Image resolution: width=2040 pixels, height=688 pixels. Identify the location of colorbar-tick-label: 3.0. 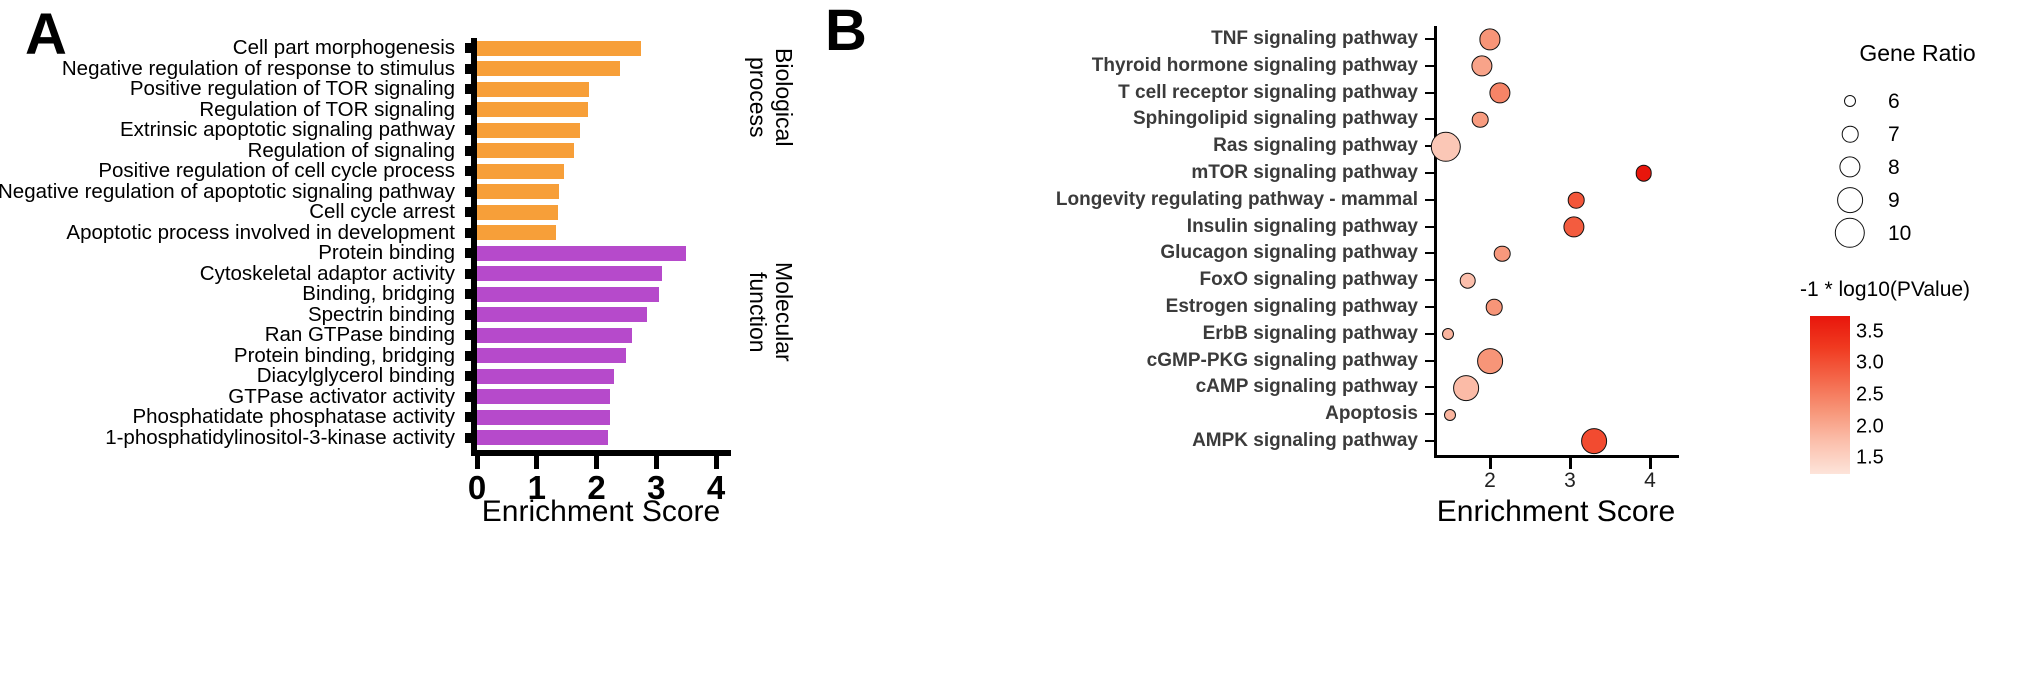
(1870, 362).